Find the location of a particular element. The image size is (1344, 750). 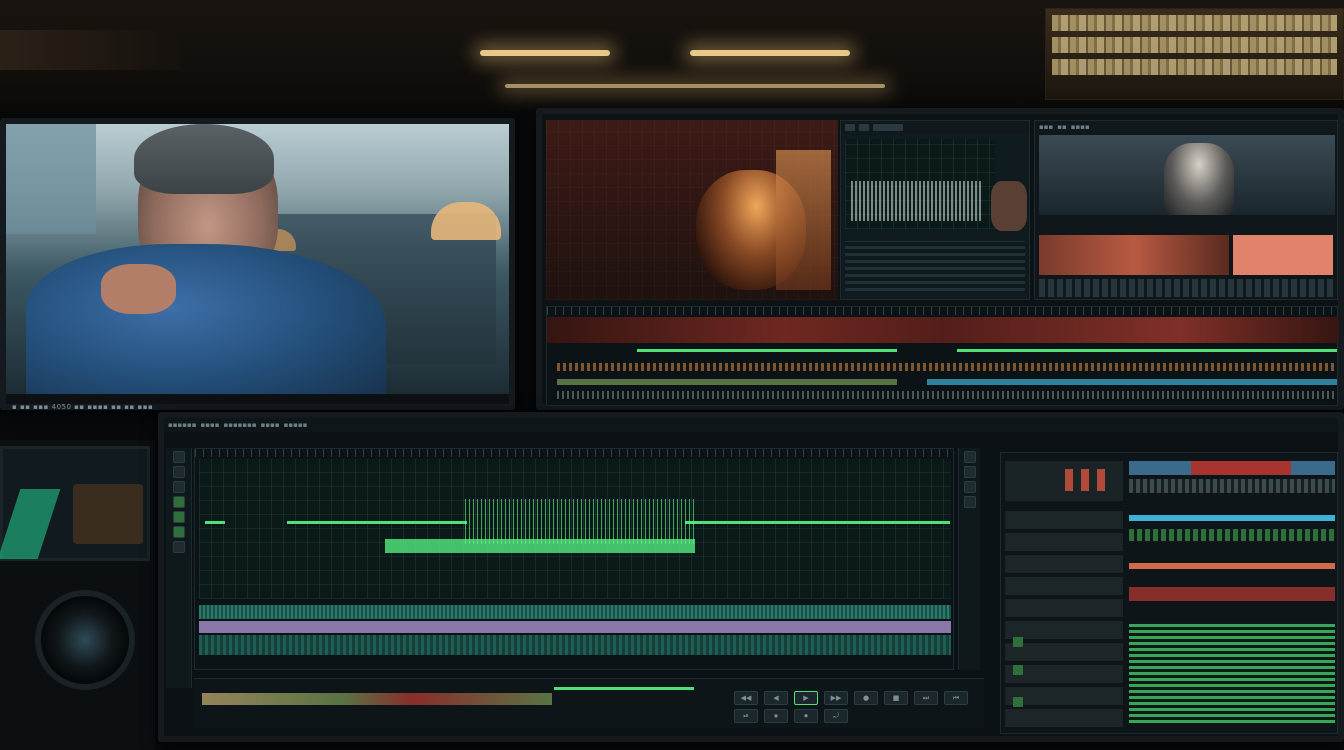

mixer-panel is located at coordinates (1169, 593).